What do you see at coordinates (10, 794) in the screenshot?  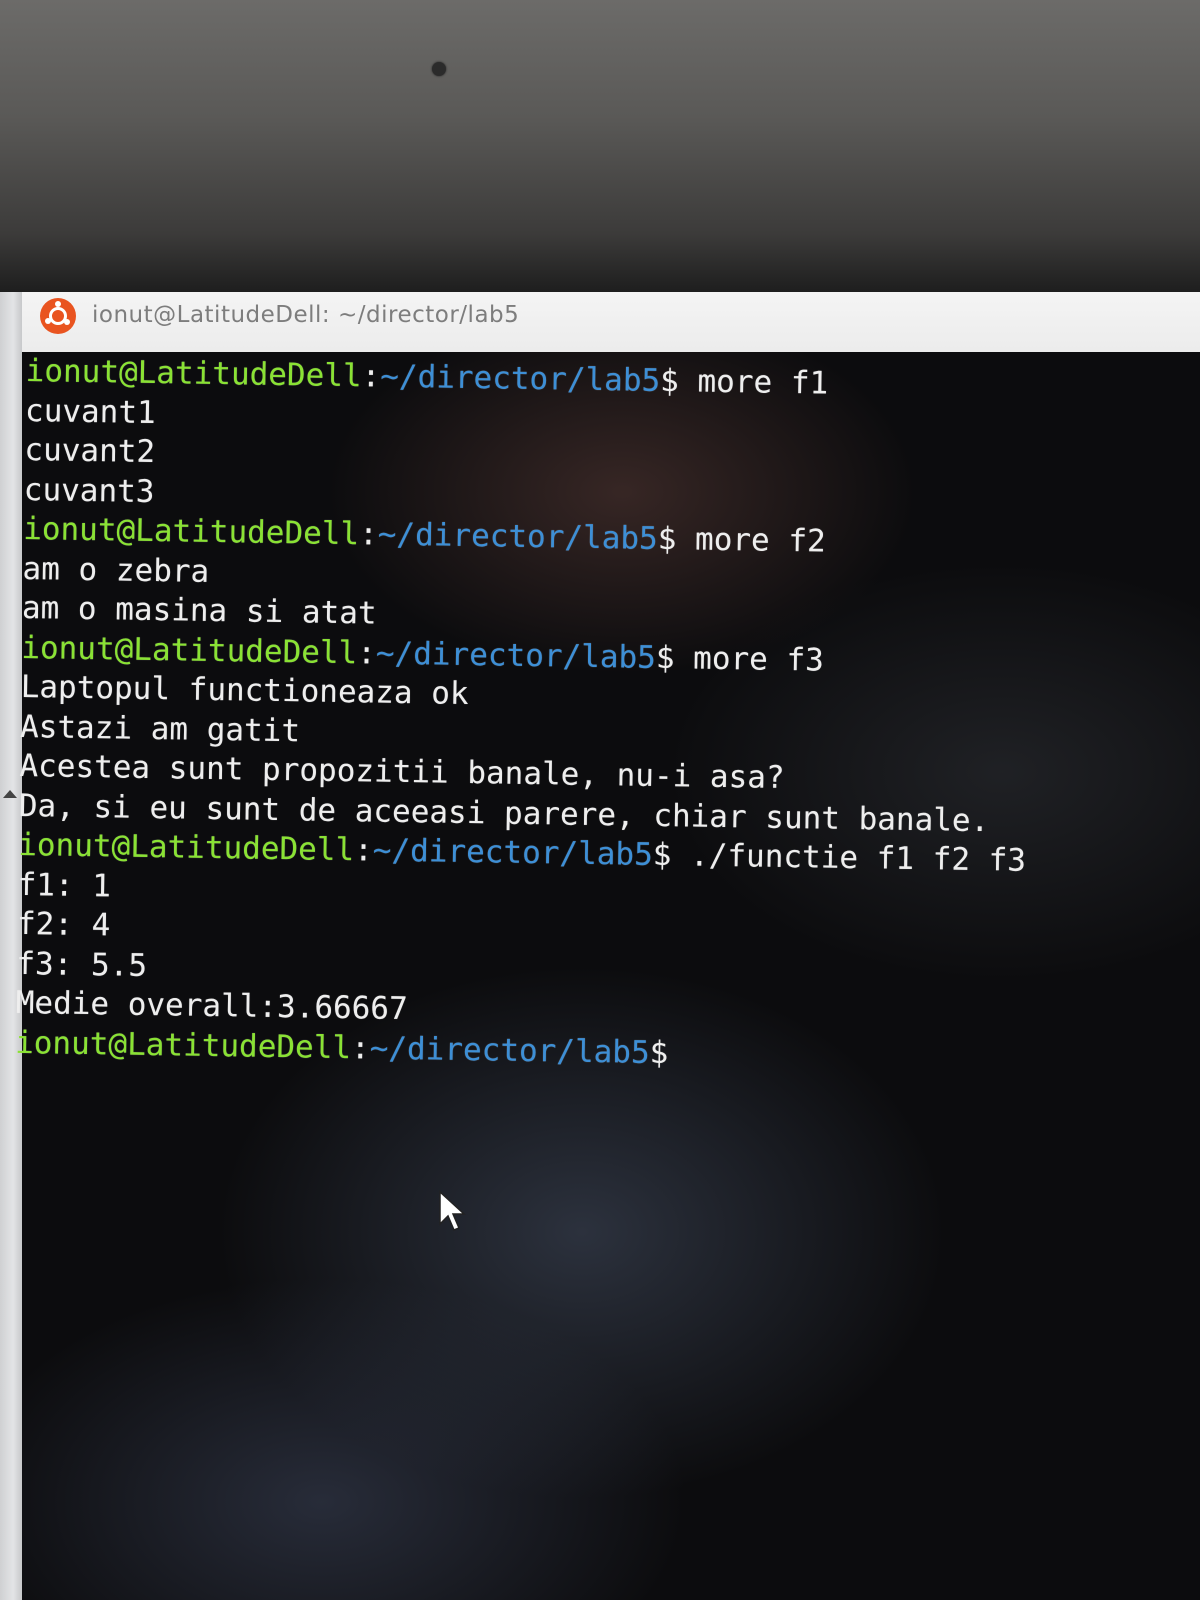 I see `scroll-up-arrow-icon` at bounding box center [10, 794].